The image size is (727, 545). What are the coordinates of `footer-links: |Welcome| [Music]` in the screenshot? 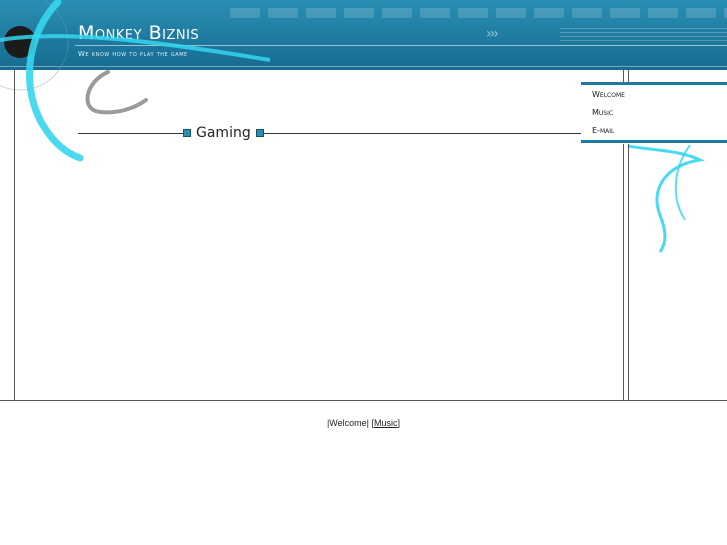 It's located at (363, 423).